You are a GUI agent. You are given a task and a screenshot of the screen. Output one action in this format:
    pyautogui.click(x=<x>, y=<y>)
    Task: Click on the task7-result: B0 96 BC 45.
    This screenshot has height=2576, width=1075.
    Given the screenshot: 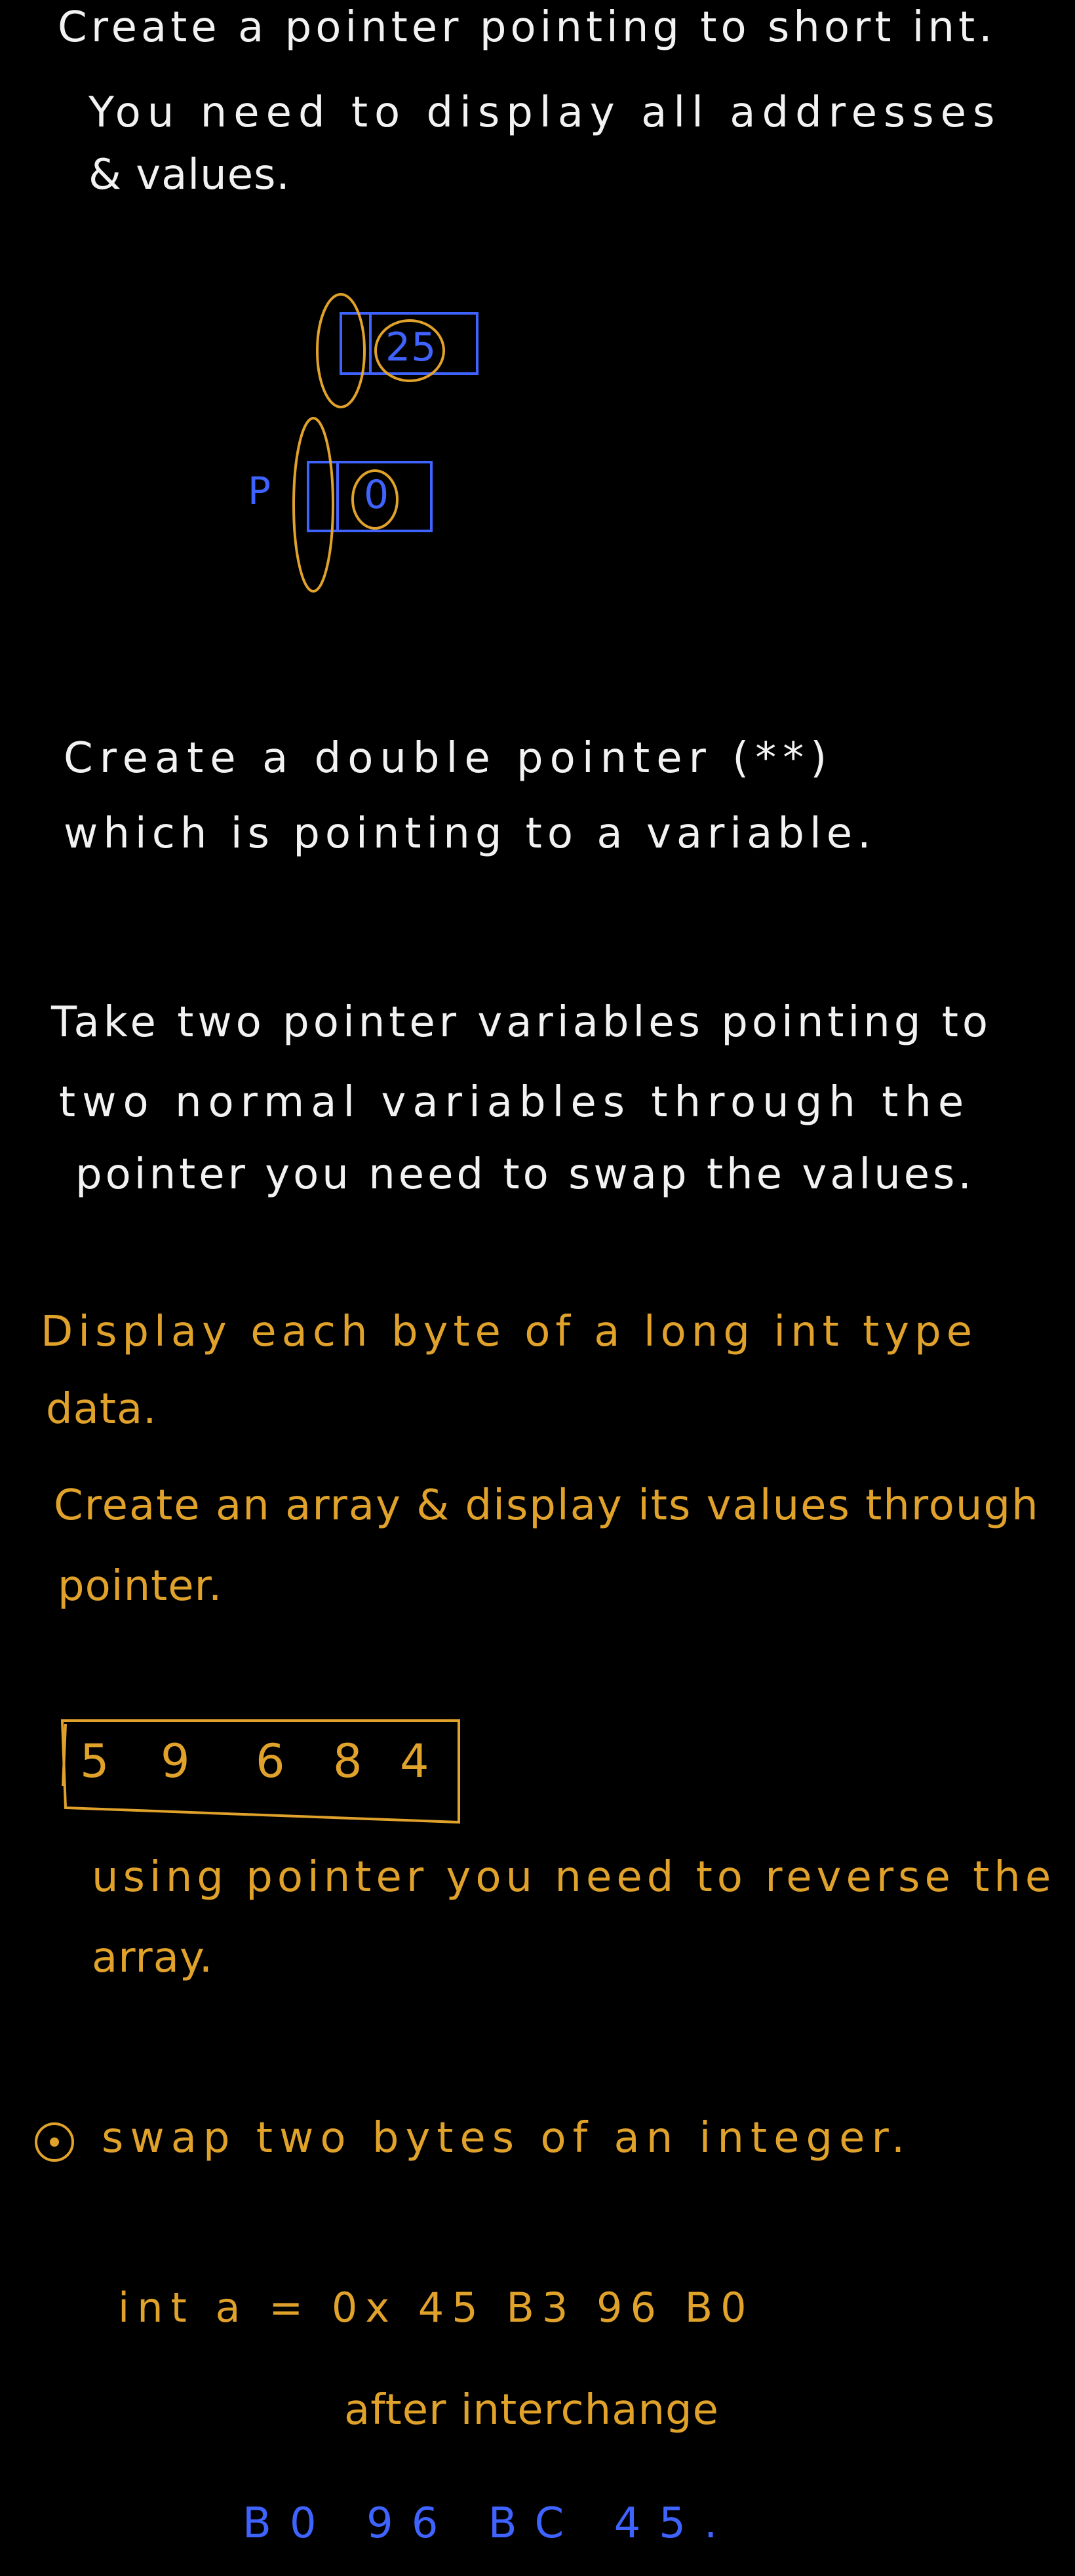 What is the action you would take?
    pyautogui.click(x=489, y=2523)
    